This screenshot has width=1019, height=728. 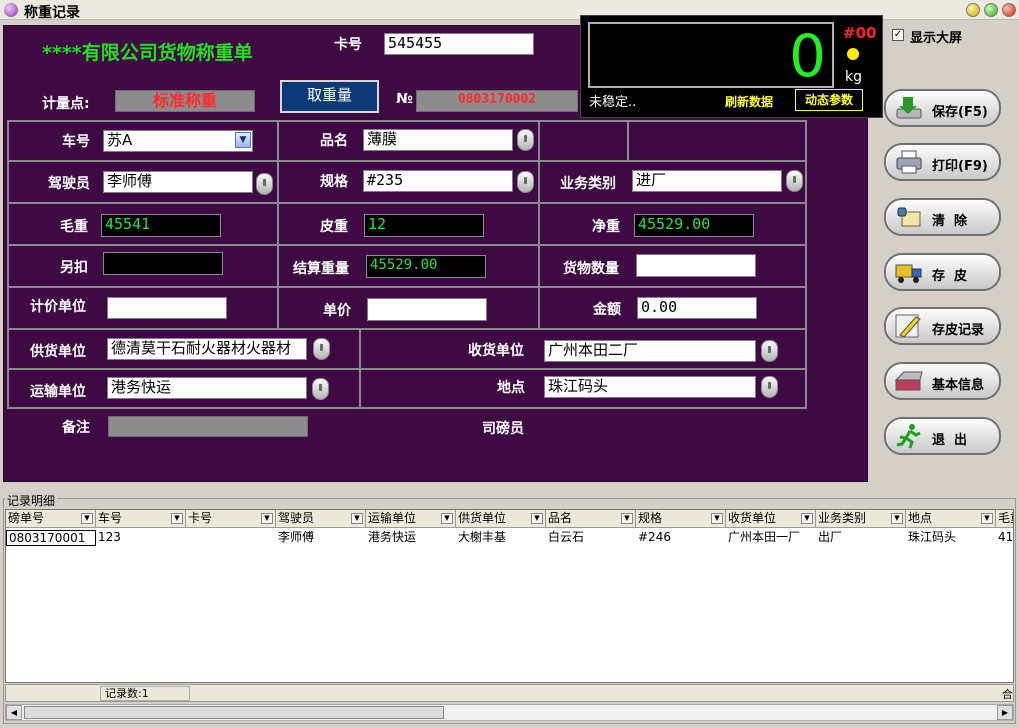 What do you see at coordinates (69, 184) in the screenshot?
I see `driver-label: 驾驶员` at bounding box center [69, 184].